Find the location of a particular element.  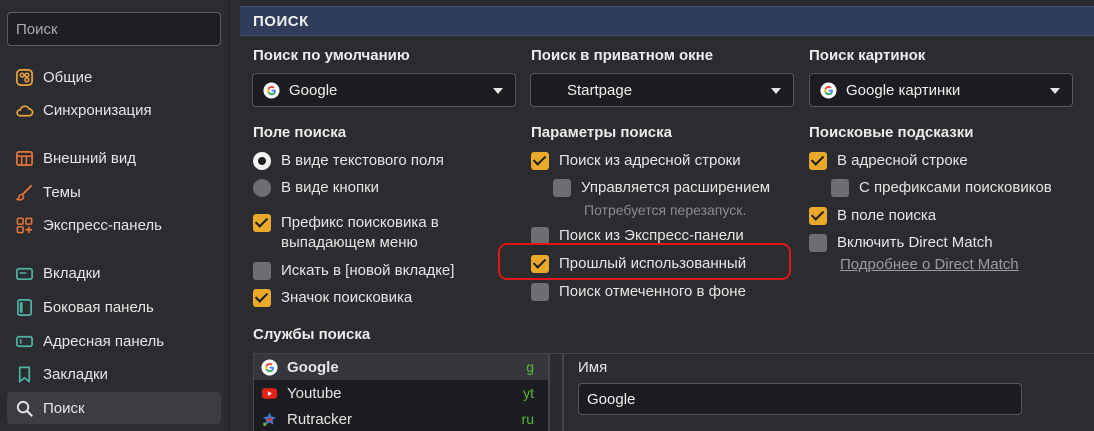

image-search-title: Поиск картинок is located at coordinates (867, 55).